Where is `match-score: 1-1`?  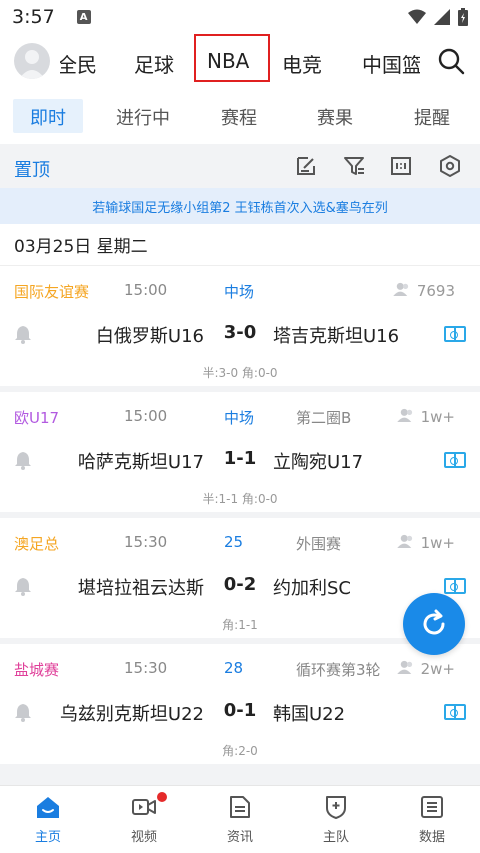 match-score: 1-1 is located at coordinates (240, 458).